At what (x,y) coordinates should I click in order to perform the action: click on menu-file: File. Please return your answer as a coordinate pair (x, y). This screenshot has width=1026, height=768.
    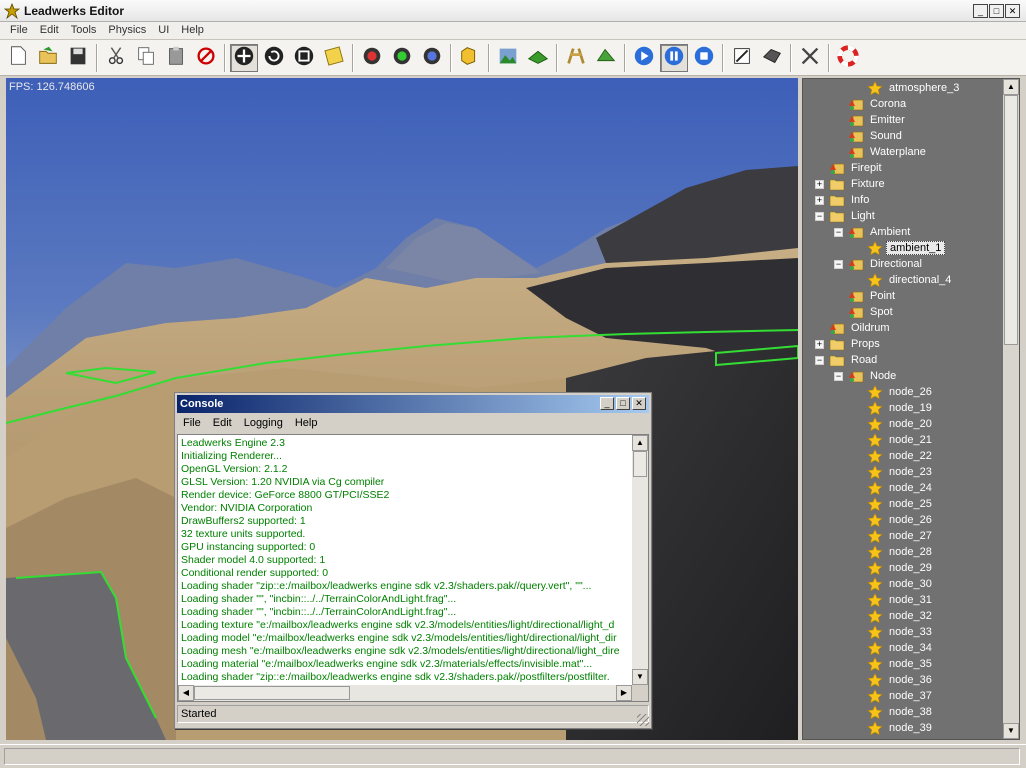
    Looking at the image, I should click on (19, 30).